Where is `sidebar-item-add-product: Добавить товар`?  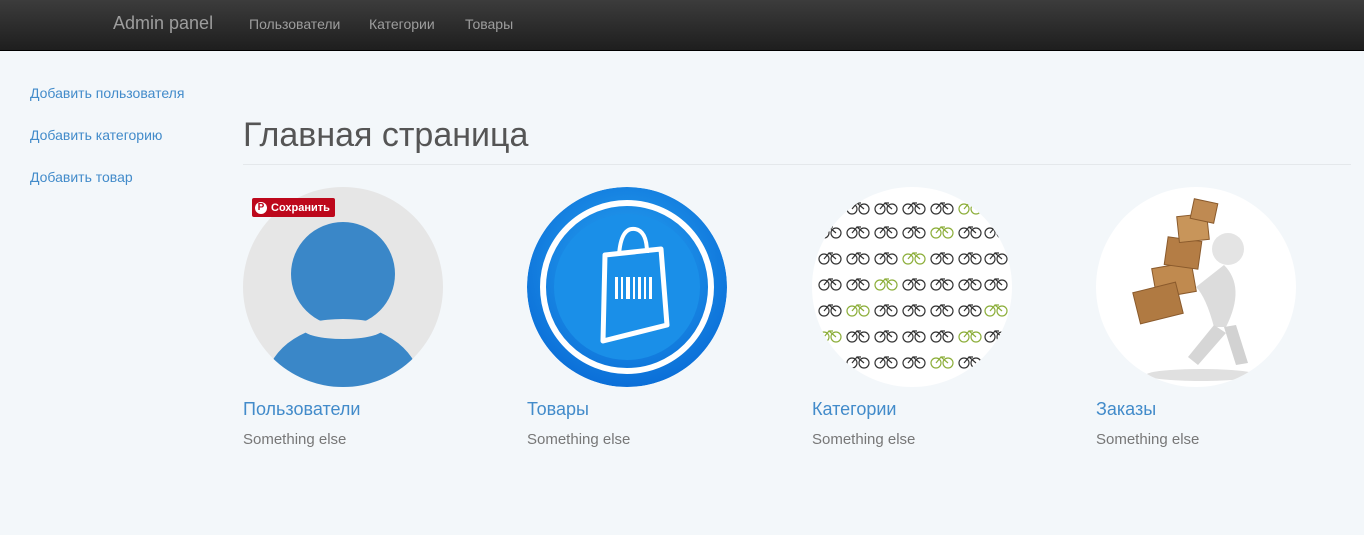
sidebar-item-add-product: Добавить товар is located at coordinates (81, 177).